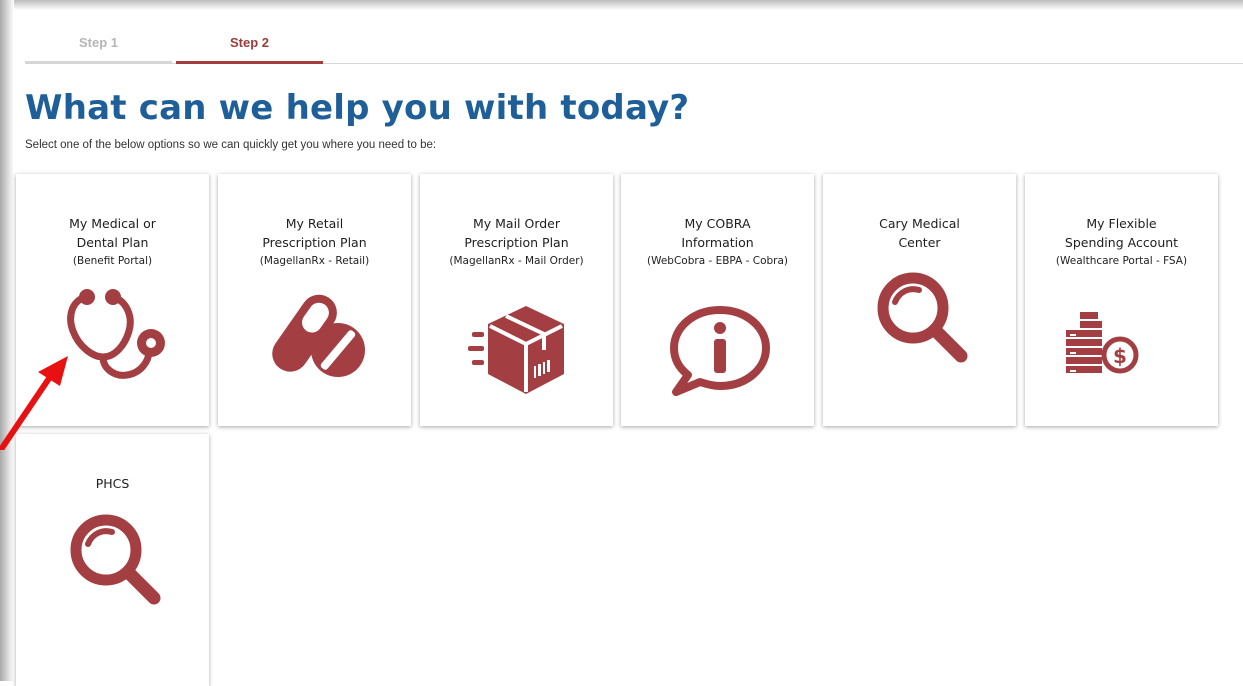  Describe the element at coordinates (717, 261) in the screenshot. I see `card-subtitle: (WebCobra - EBPA - Cobra)` at that location.